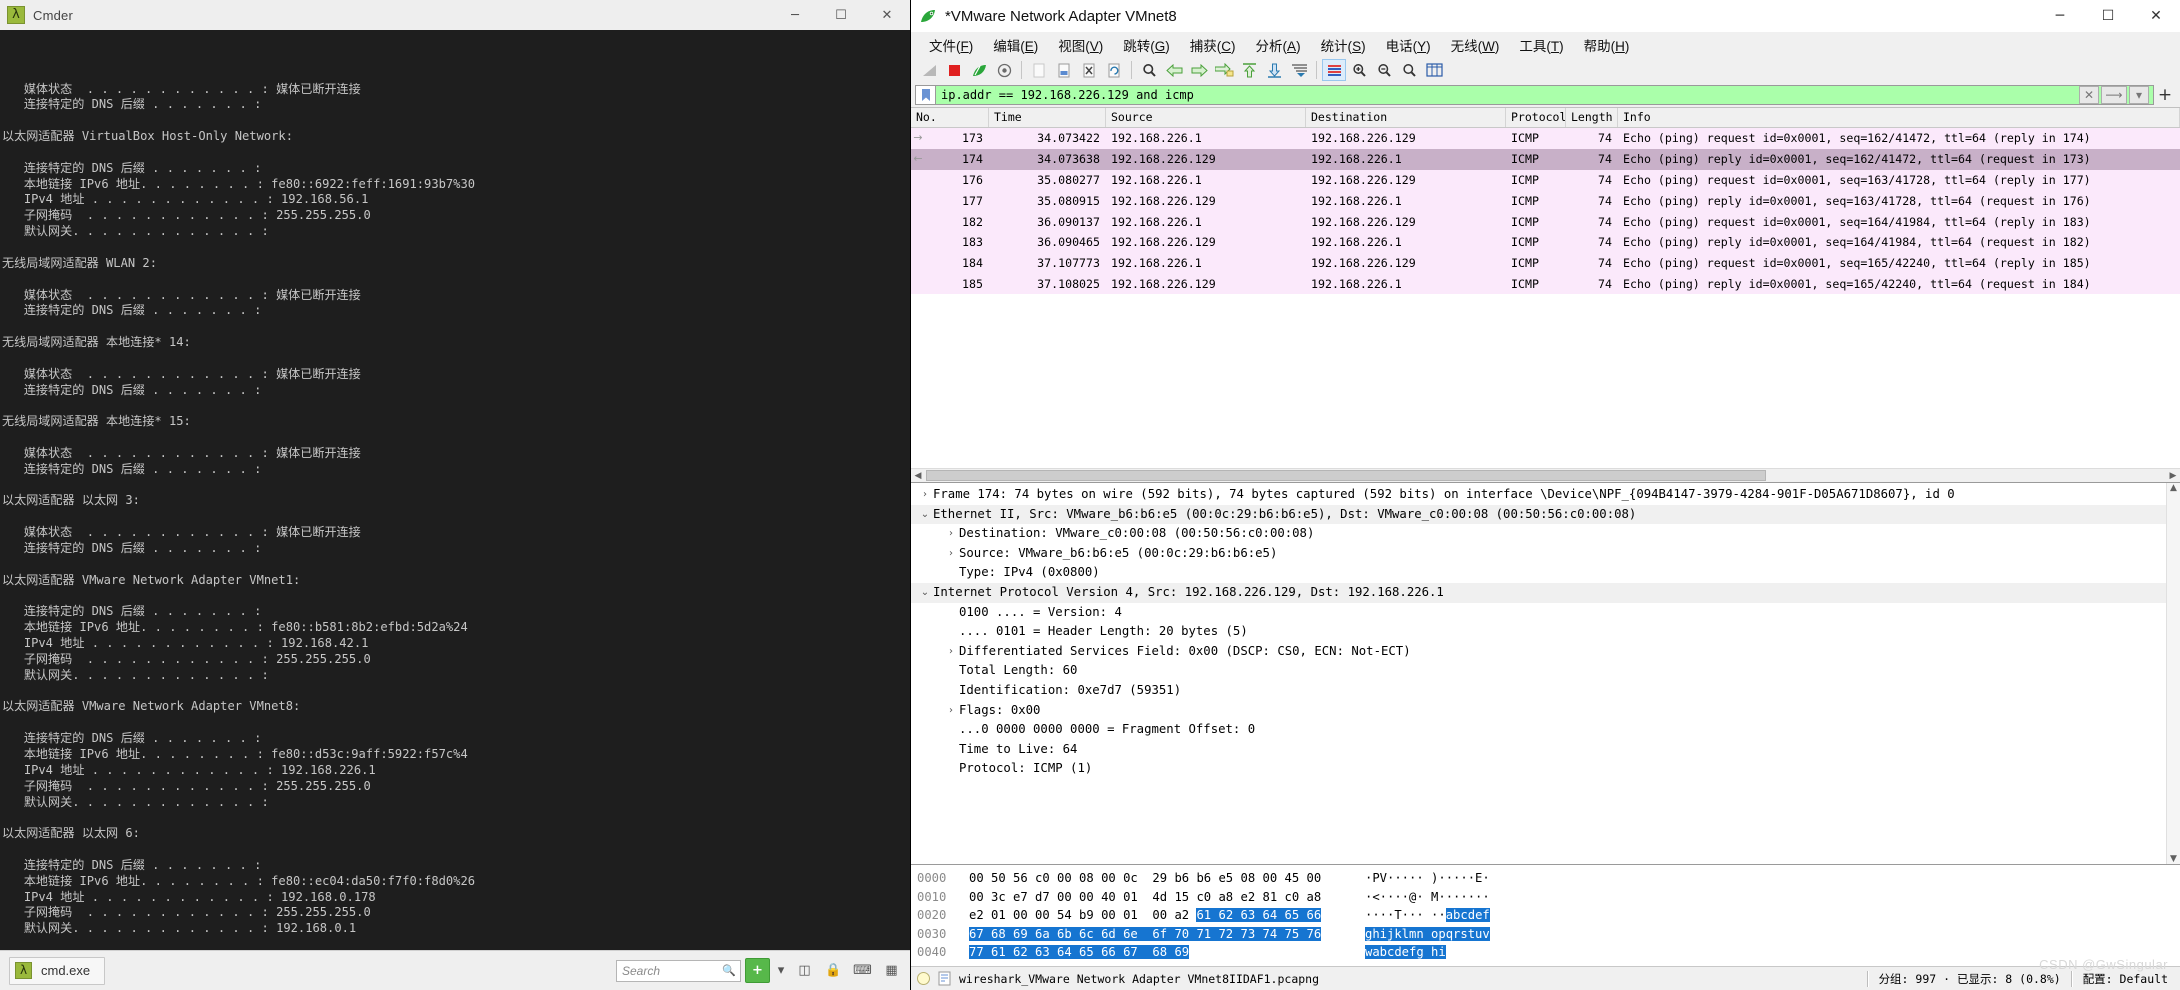  Describe the element at coordinates (1206, 117) in the screenshot. I see `column-header-src: Source` at that location.